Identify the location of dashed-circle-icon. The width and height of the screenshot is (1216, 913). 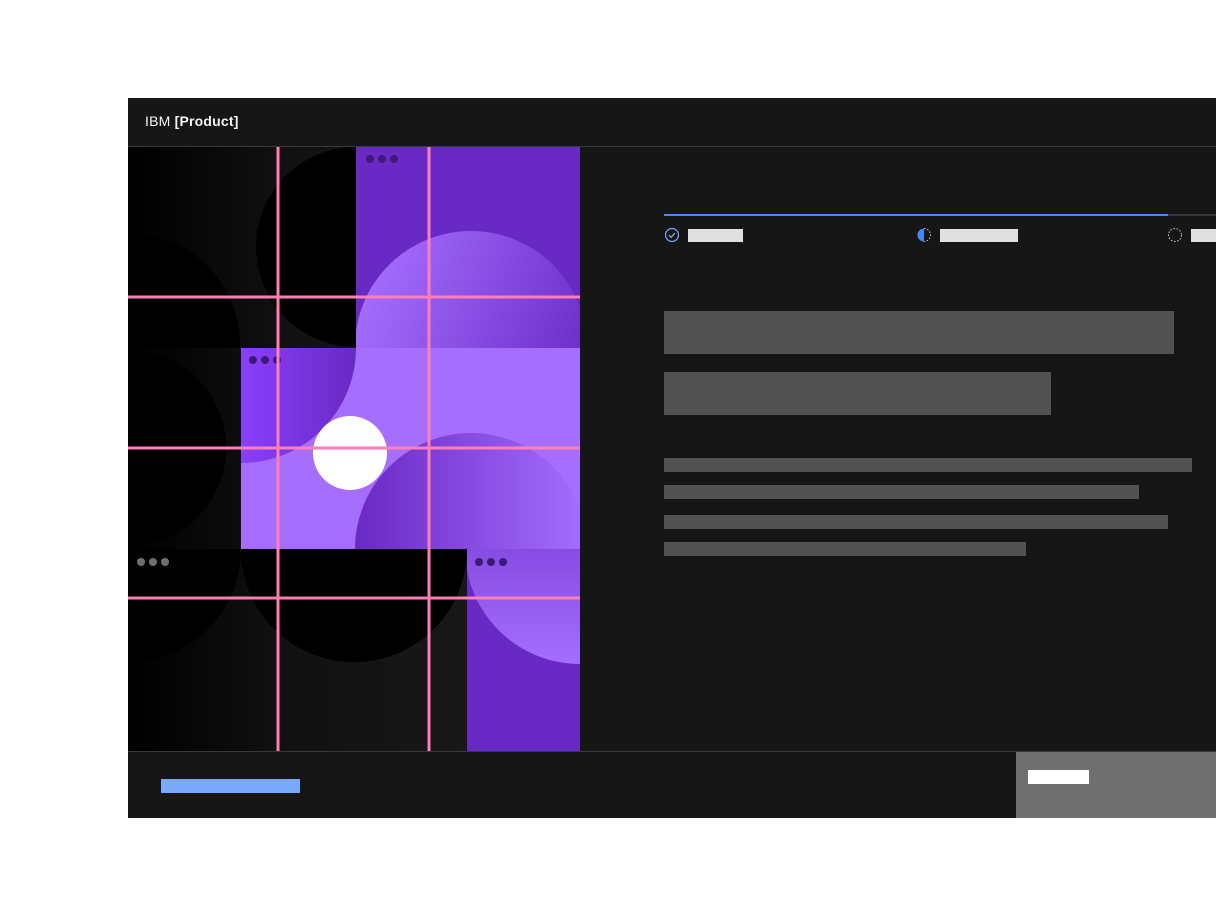
(1175, 235).